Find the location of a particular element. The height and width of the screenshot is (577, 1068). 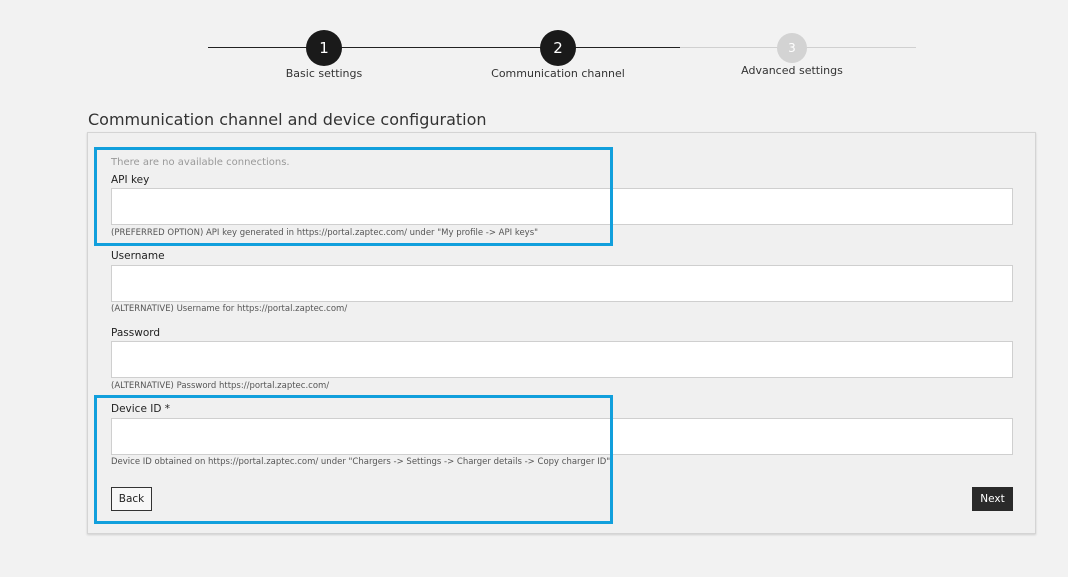

device-id-input is located at coordinates (562, 436).